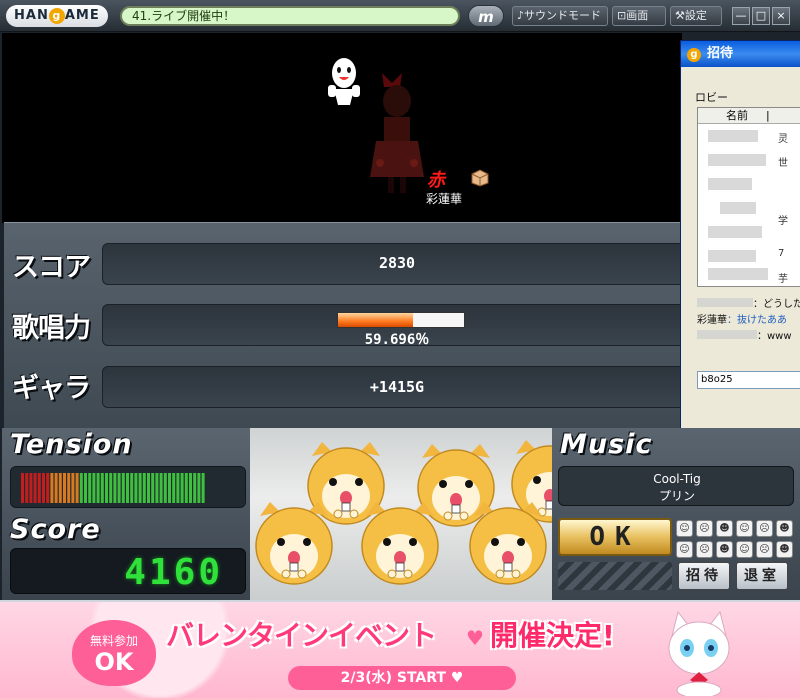  What do you see at coordinates (486, 16) in the screenshot?
I see `m-menu-button: m` at bounding box center [486, 16].